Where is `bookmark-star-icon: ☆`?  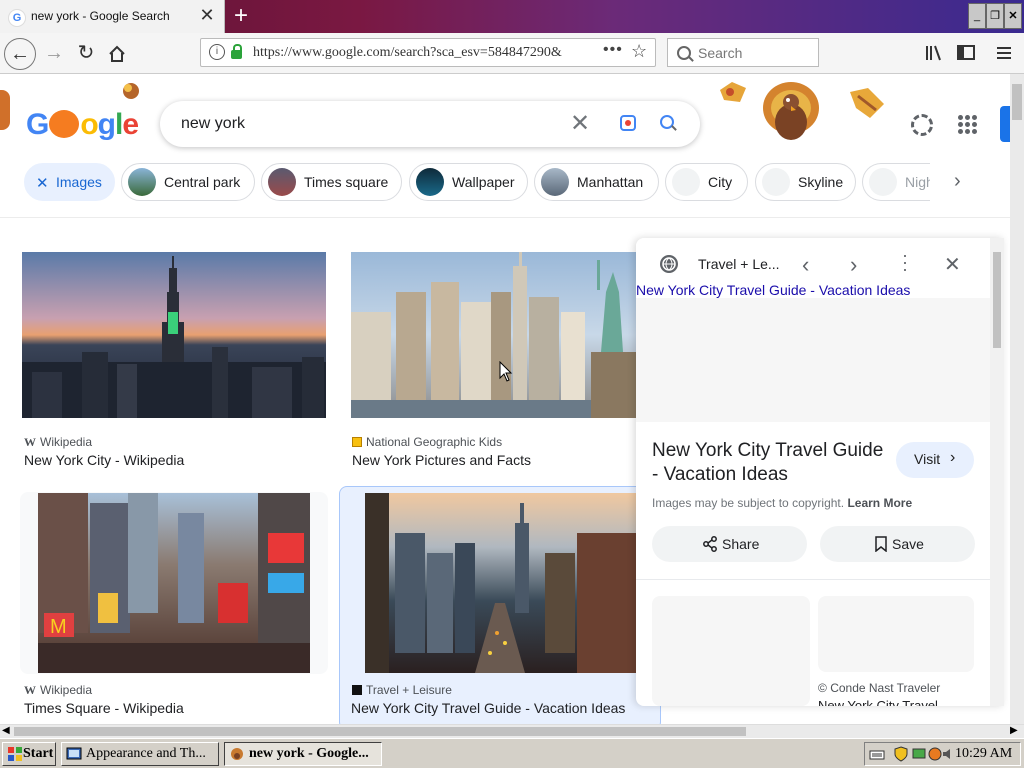 bookmark-star-icon: ☆ is located at coordinates (639, 51).